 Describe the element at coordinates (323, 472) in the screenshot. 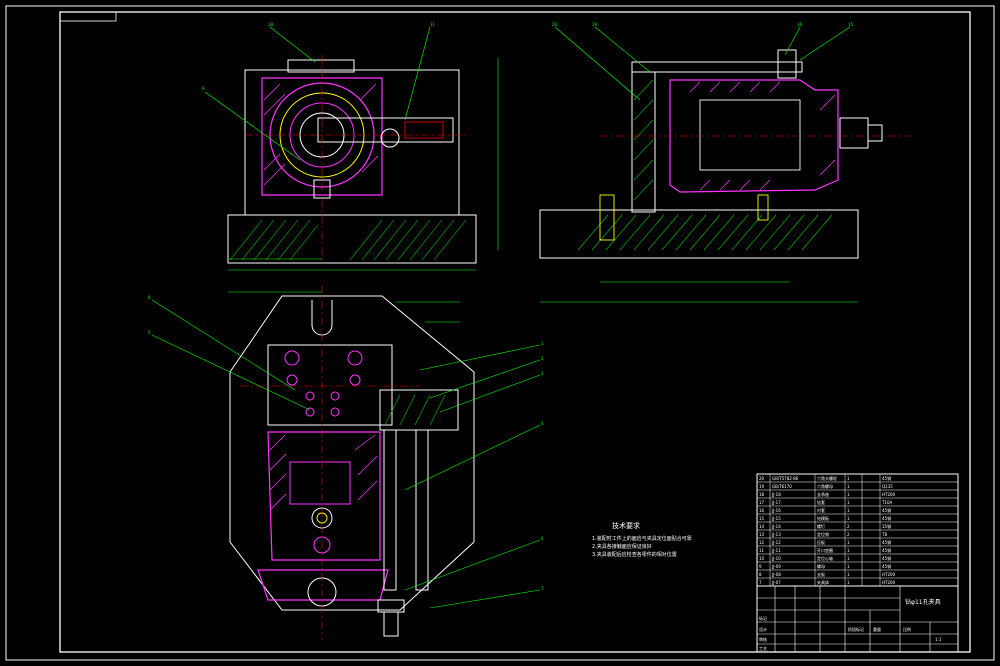

I see `front-view-column-hatch` at that location.